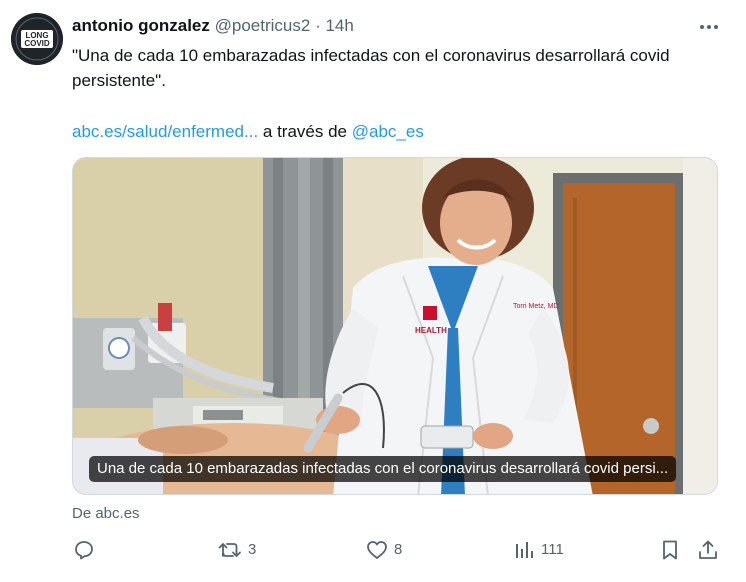  I want to click on reply-icon, so click(84, 550).